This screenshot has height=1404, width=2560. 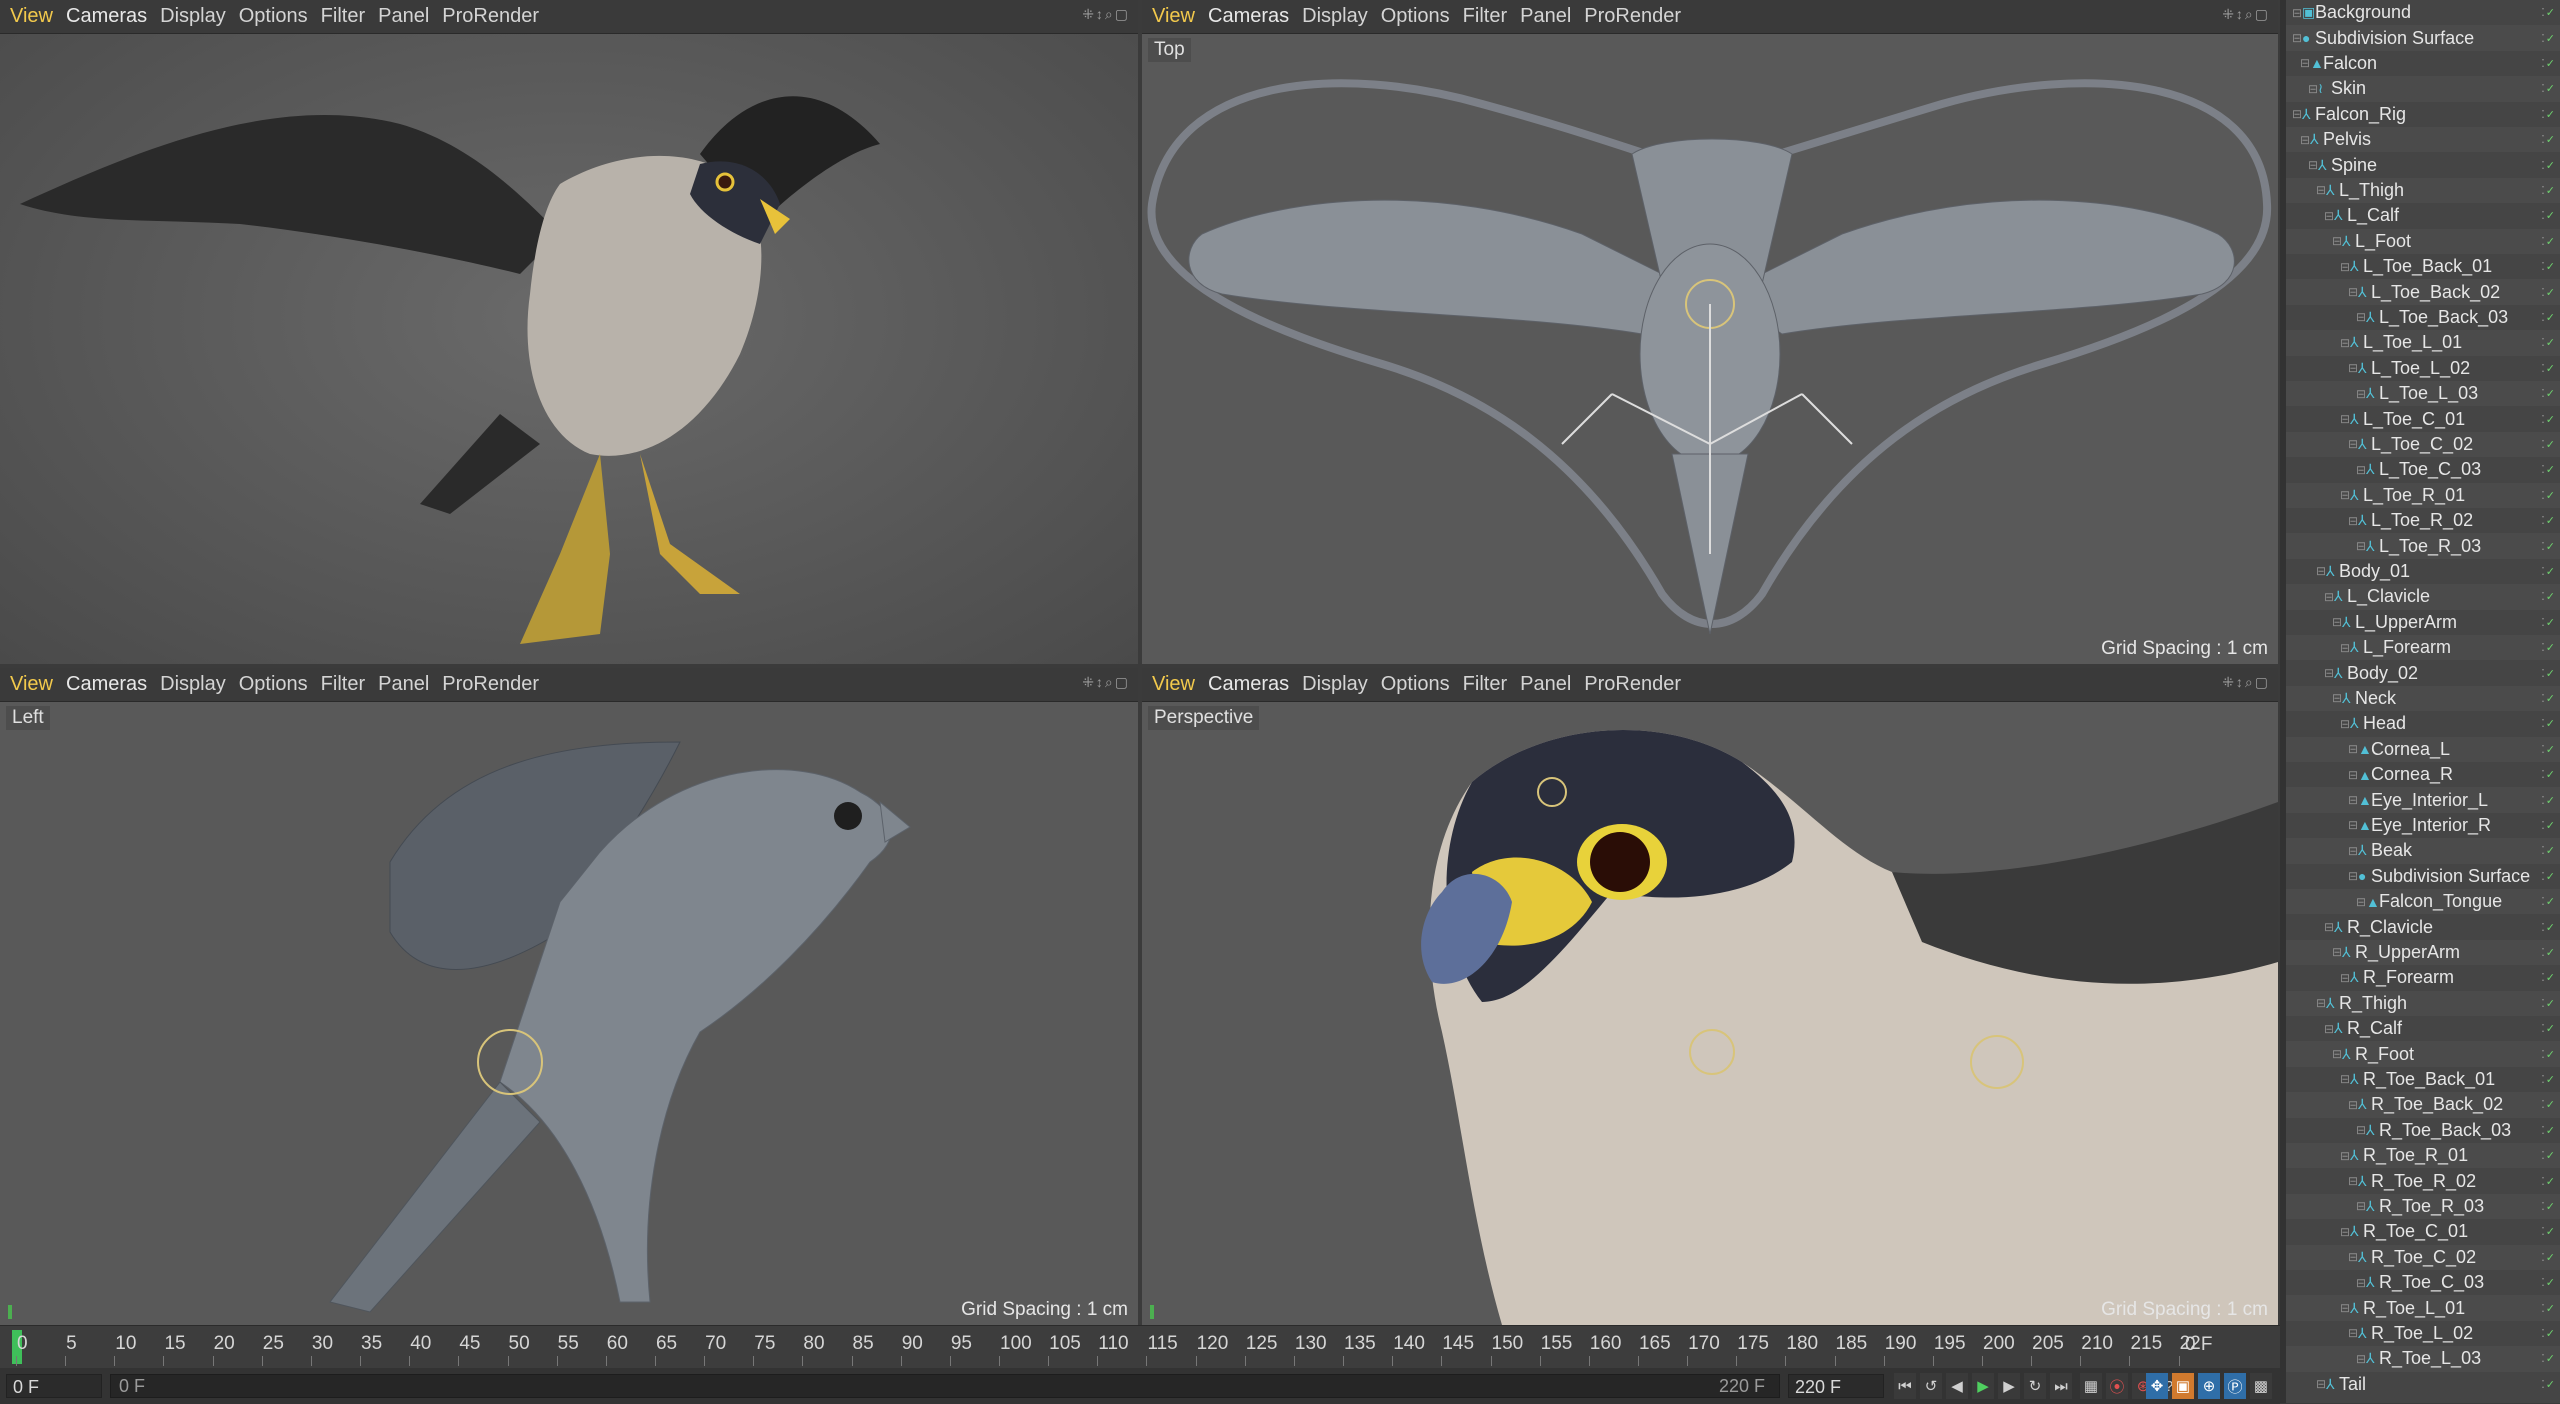 What do you see at coordinates (2423, 215) in the screenshot?
I see `object-row: ⊟ ⅄ L_Calf ⁚✓` at bounding box center [2423, 215].